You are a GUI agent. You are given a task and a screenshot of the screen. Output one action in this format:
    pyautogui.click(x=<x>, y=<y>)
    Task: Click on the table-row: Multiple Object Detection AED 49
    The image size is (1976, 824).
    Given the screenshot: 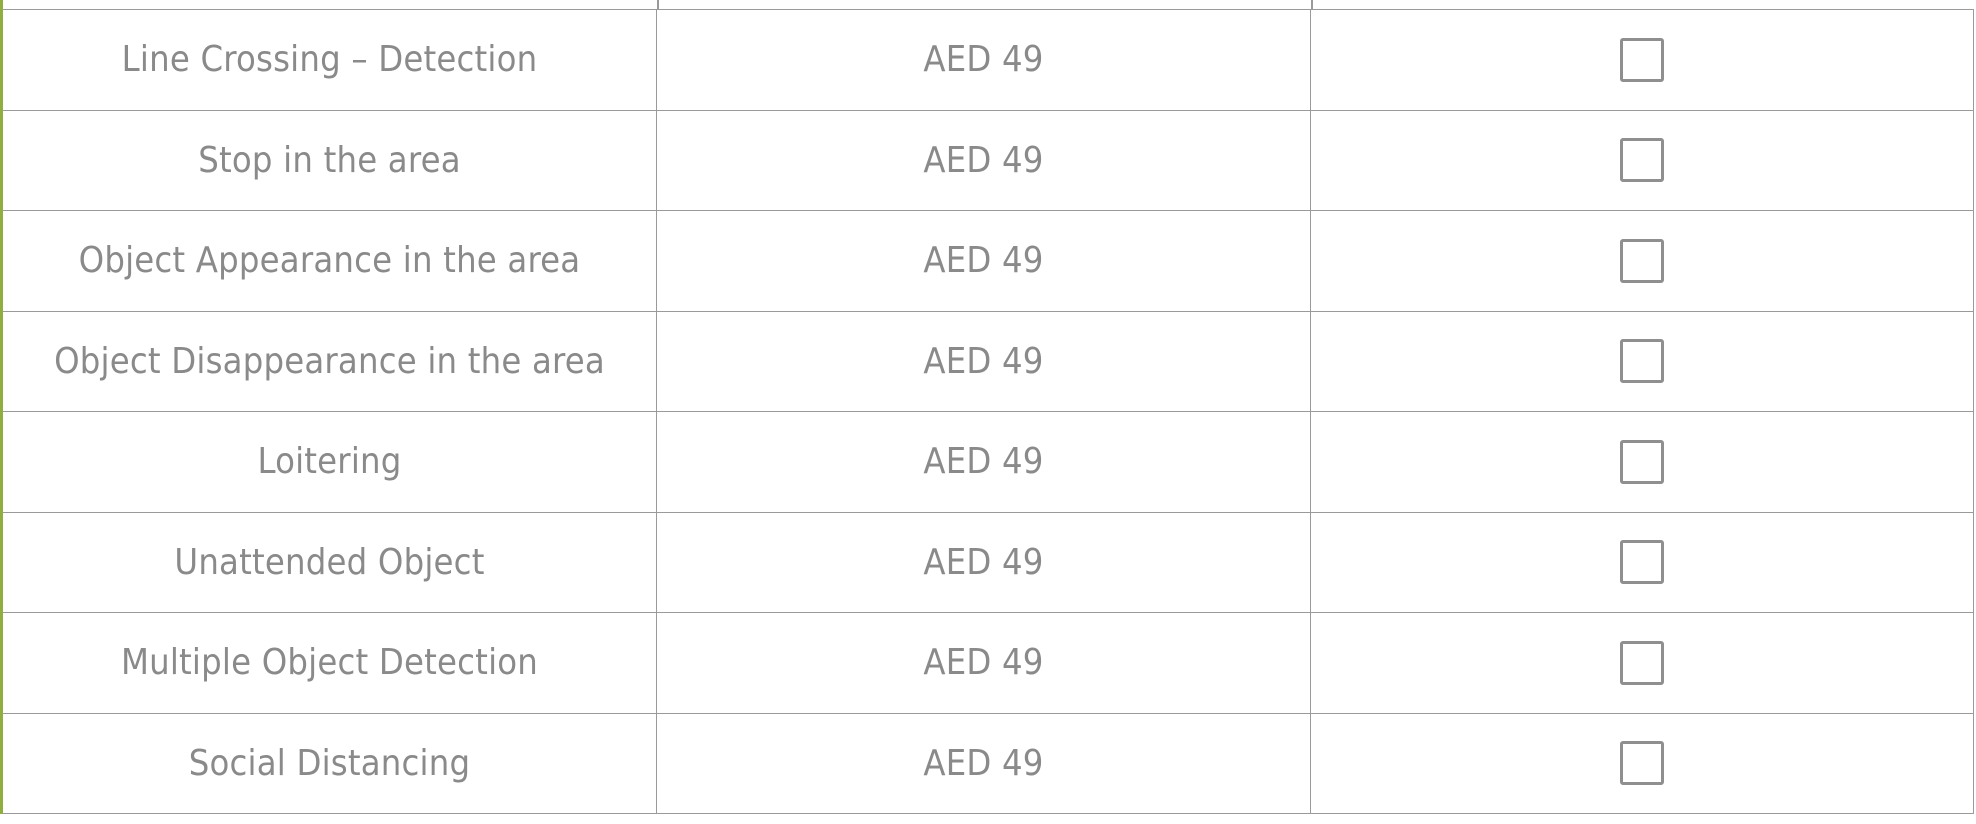 What is the action you would take?
    pyautogui.click(x=988, y=663)
    